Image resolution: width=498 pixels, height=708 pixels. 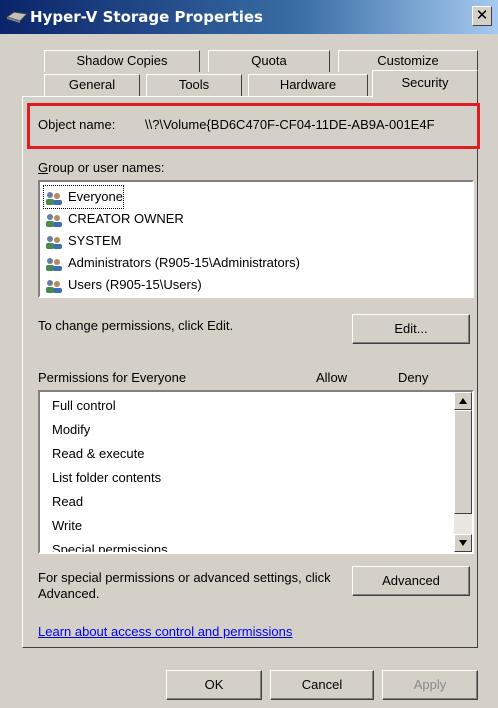 I want to click on scroll-up-button, so click(x=463, y=401).